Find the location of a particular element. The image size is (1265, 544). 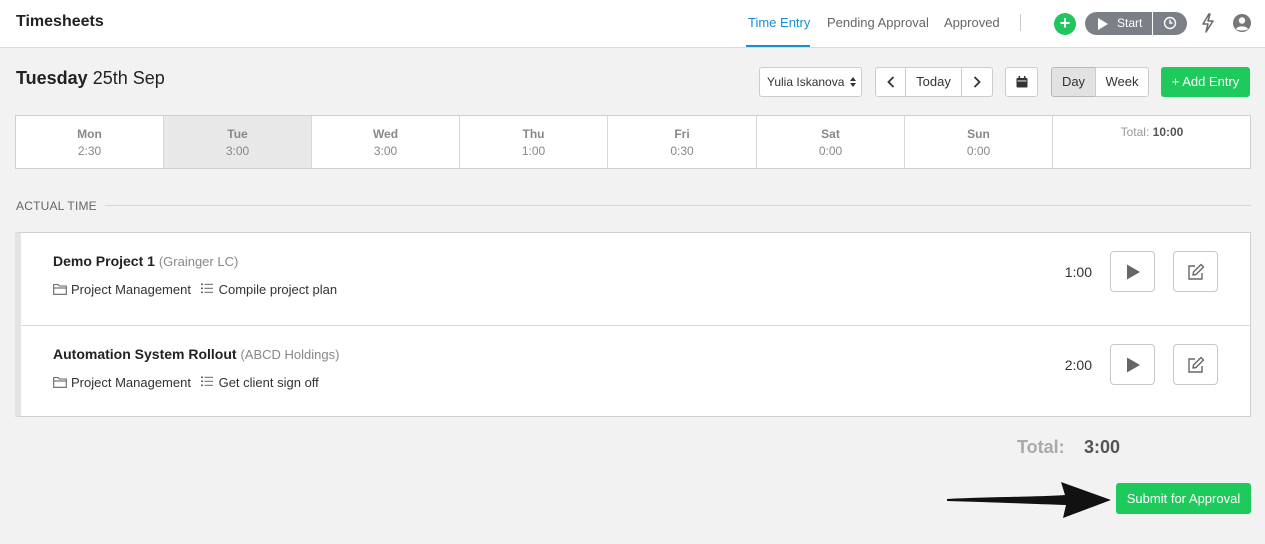

day-cell-sat: Sat 0:00 is located at coordinates (831, 142).